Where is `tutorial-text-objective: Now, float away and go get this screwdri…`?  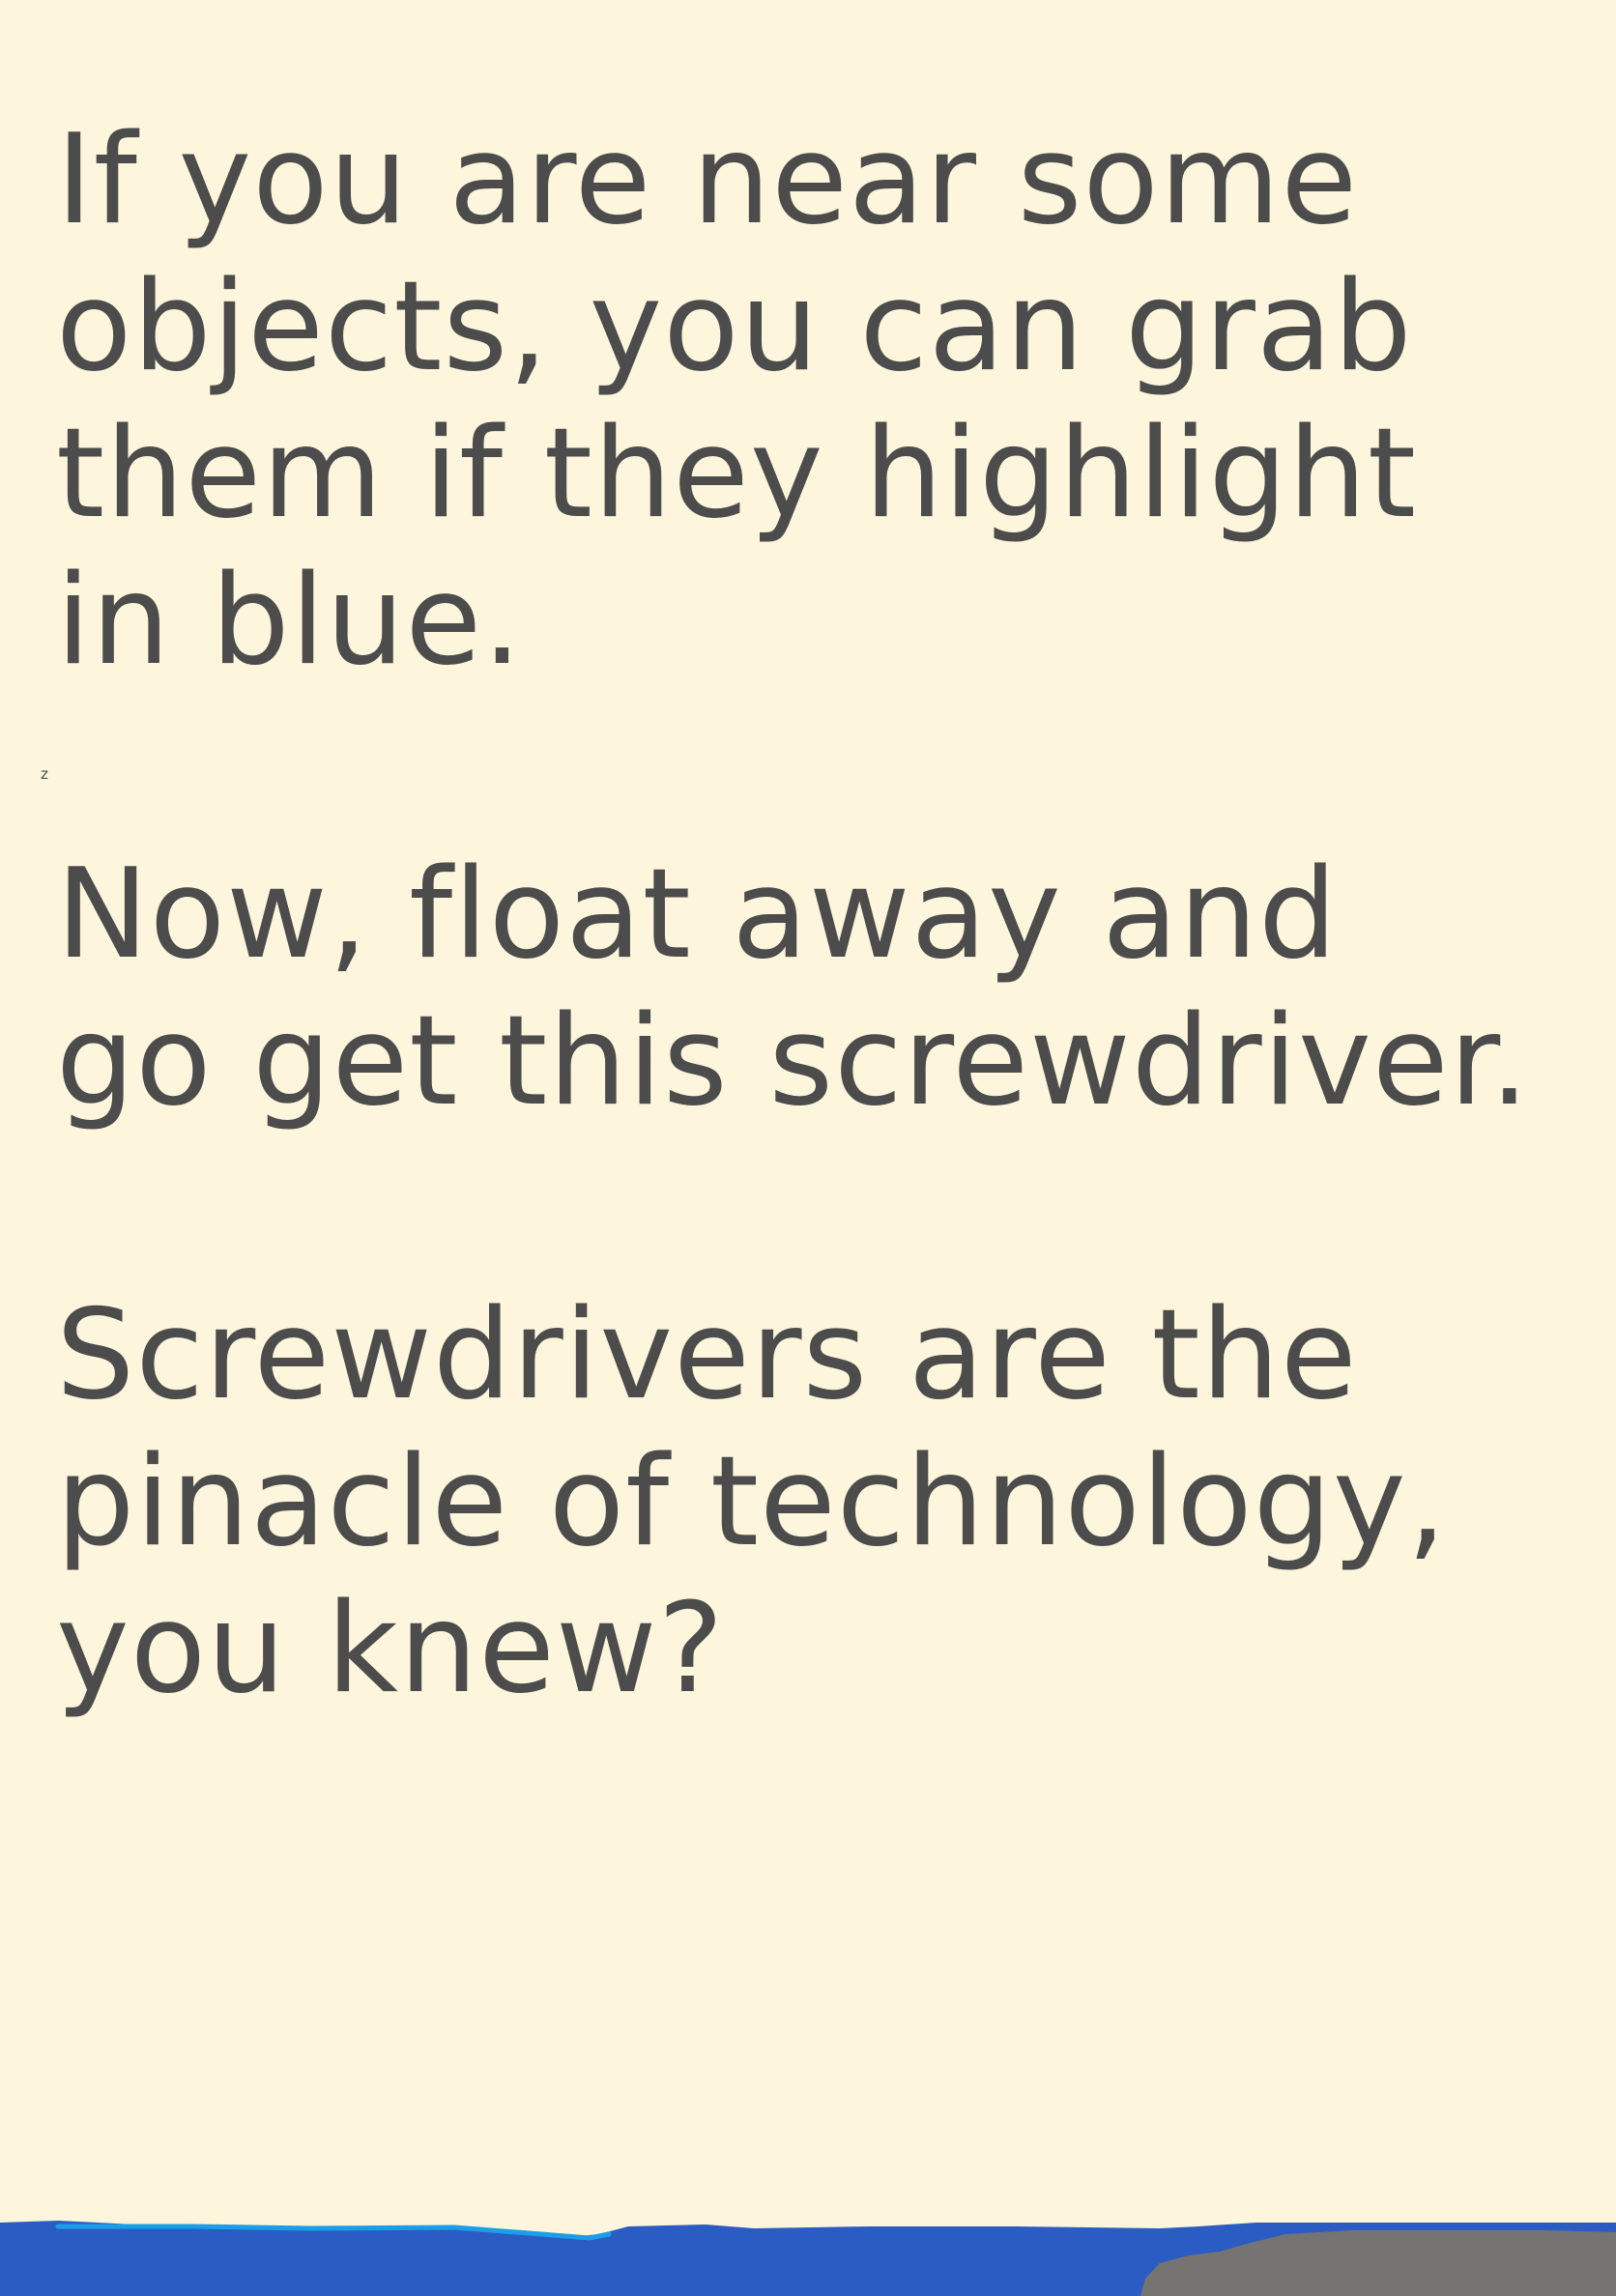
tutorial-text-objective: Now, float away and go get this screwdri… is located at coordinates (794, 988).